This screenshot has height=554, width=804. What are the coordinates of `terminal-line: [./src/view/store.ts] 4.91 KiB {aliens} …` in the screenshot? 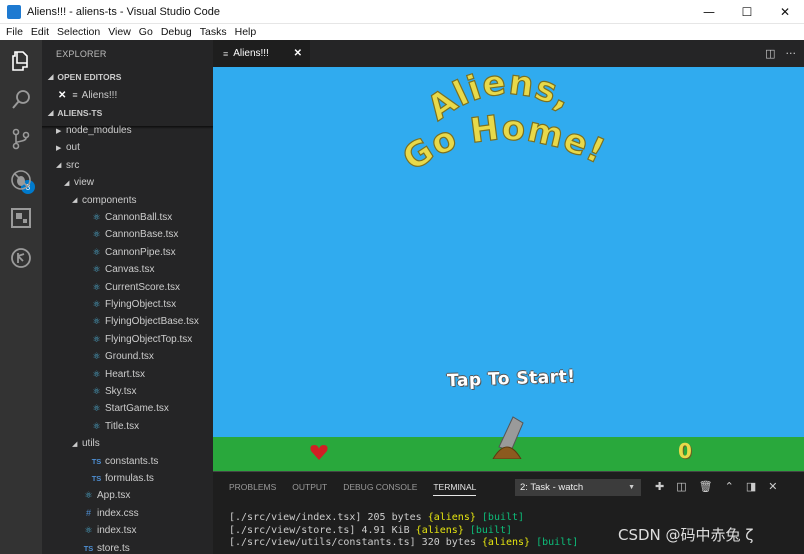 It's located at (403, 531).